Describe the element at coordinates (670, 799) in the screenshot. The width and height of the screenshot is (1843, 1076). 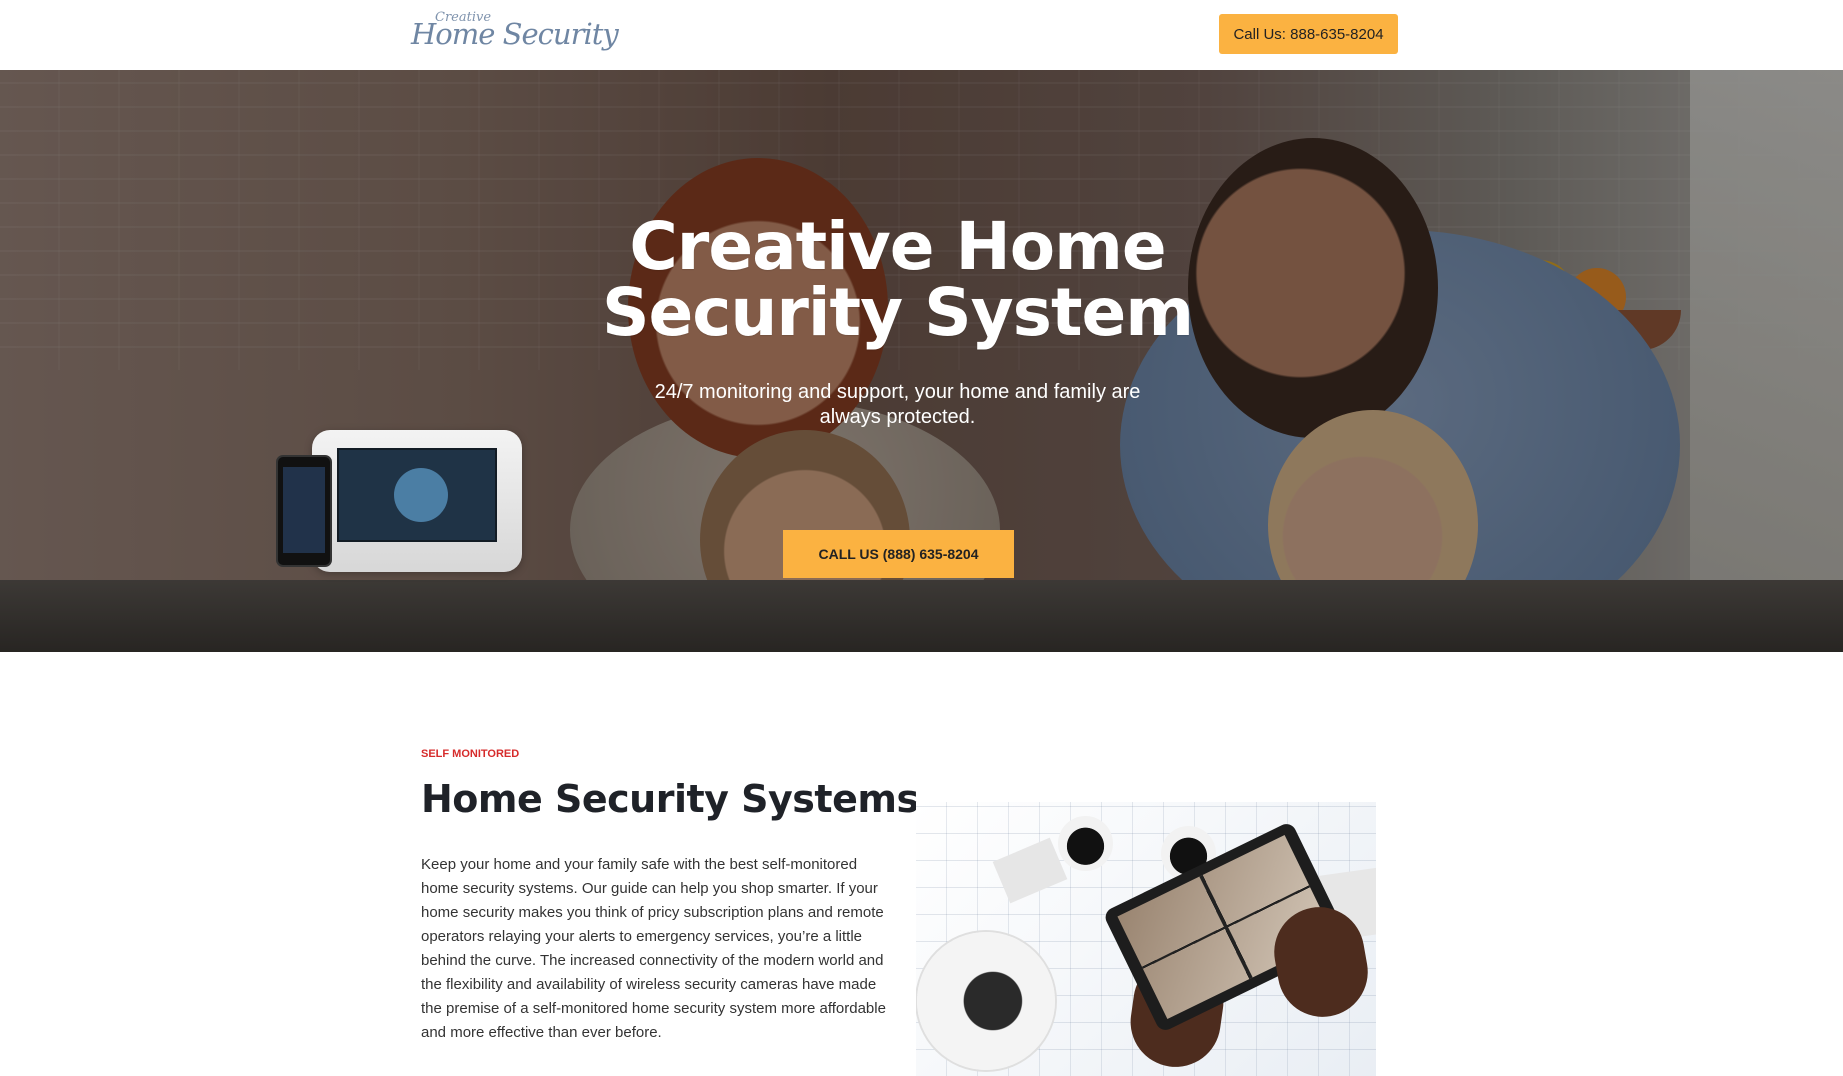
I see `section-title: Home Security Systems` at that location.